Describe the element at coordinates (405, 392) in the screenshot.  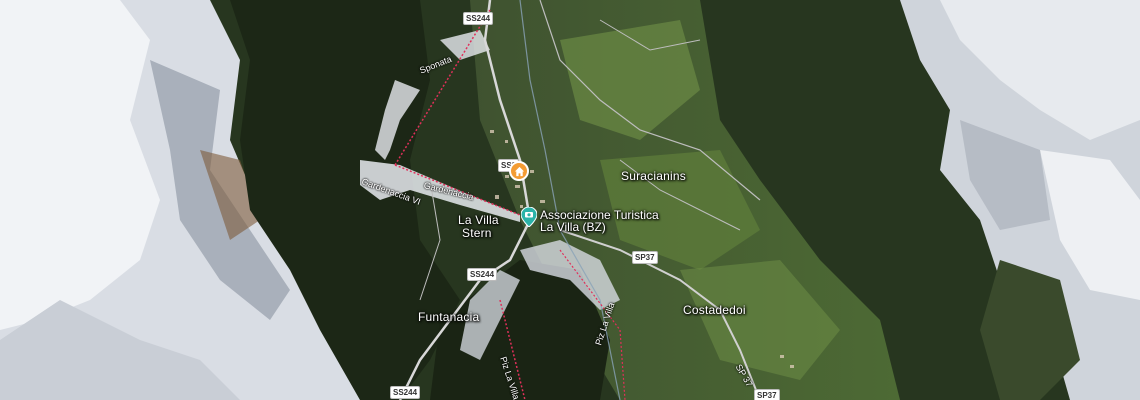
I see `road-shield-ss244-bottom: SS244` at that location.